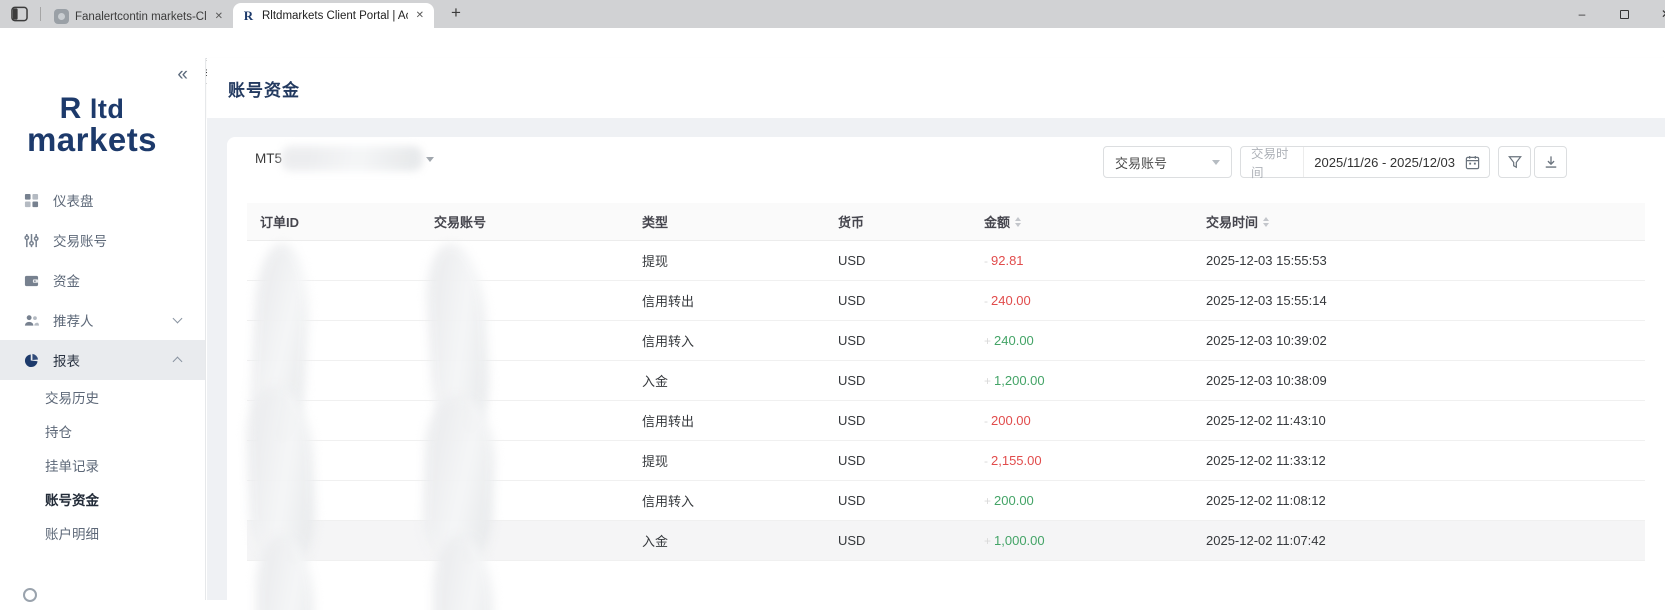  What do you see at coordinates (31, 360) in the screenshot?
I see `pie-chart-icon` at bounding box center [31, 360].